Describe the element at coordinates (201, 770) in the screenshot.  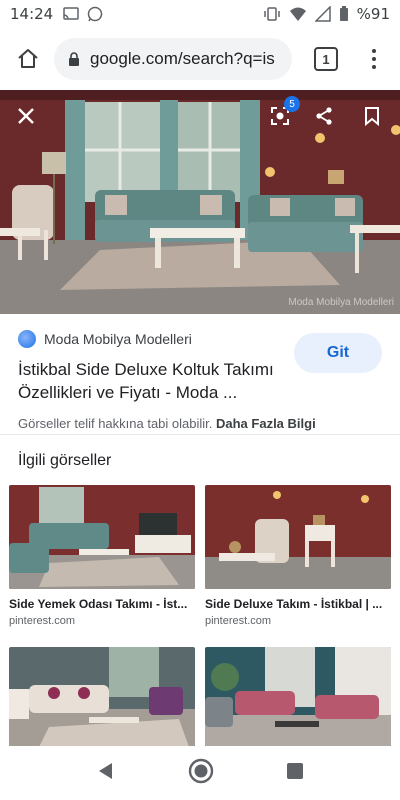
I see `home-circle-icon` at that location.